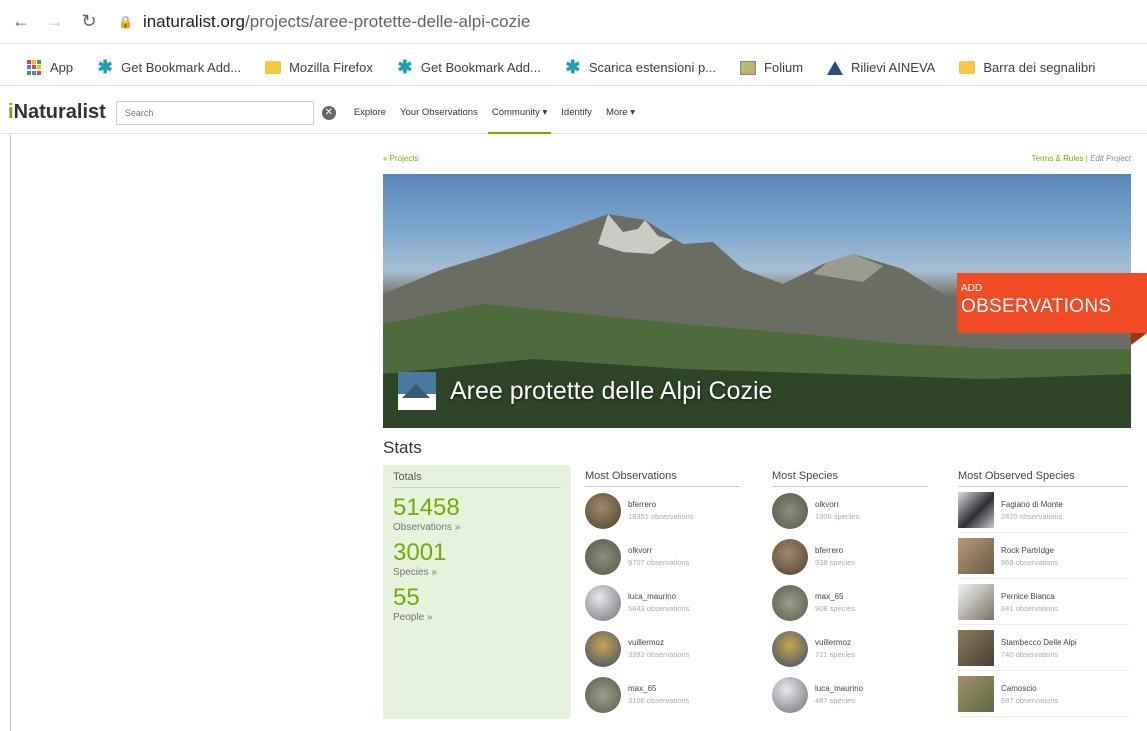  Describe the element at coordinates (620, 113) in the screenshot. I see `nav-more: More ▾` at that location.